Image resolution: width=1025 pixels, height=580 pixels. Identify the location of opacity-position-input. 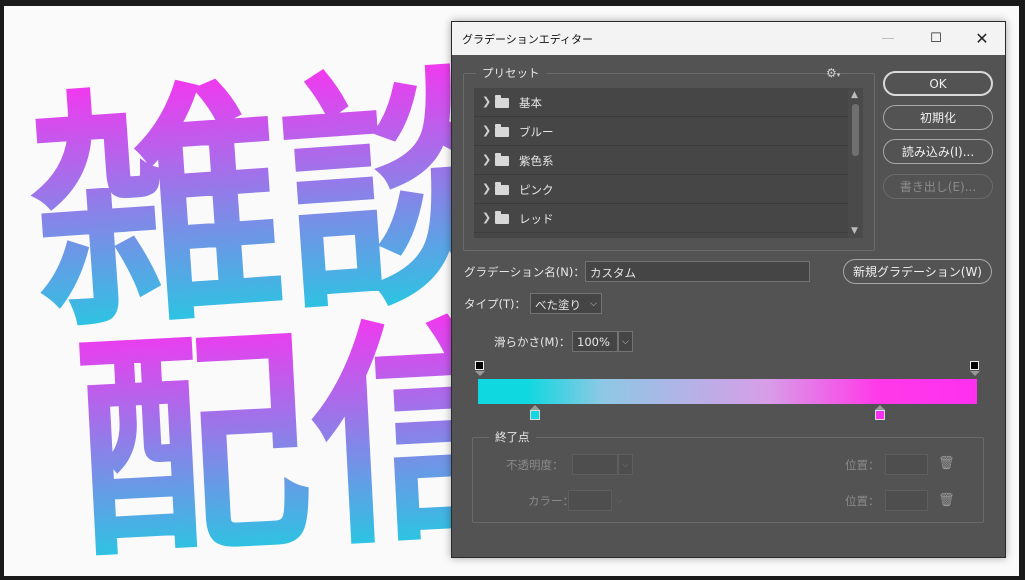
(906, 464).